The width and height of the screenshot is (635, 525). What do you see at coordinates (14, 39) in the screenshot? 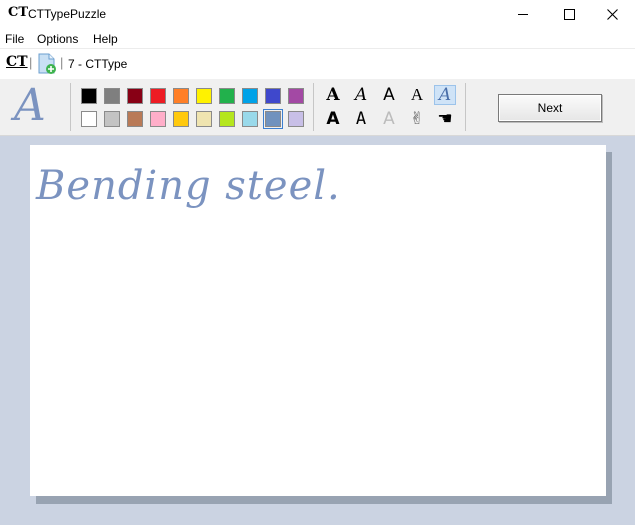
I see `menu-file: File` at bounding box center [14, 39].